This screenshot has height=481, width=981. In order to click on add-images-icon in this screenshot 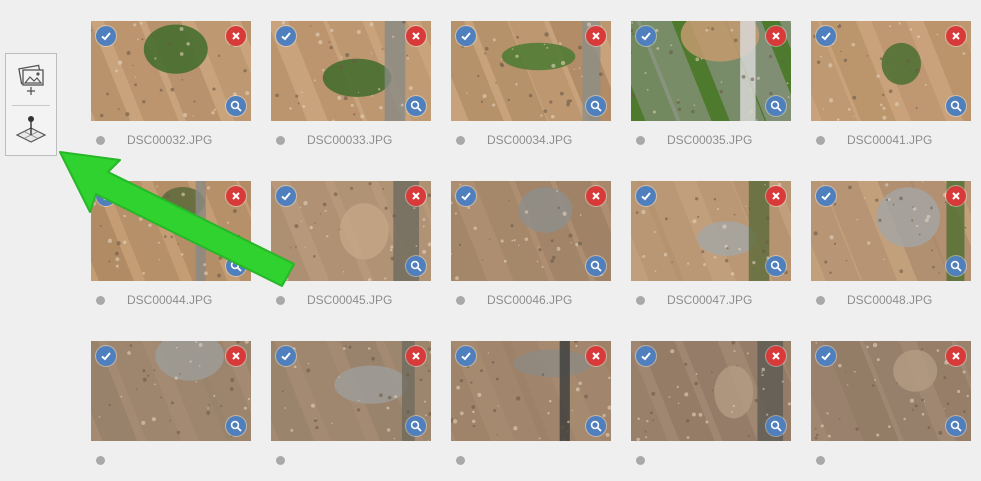, I will do `click(31, 79)`.